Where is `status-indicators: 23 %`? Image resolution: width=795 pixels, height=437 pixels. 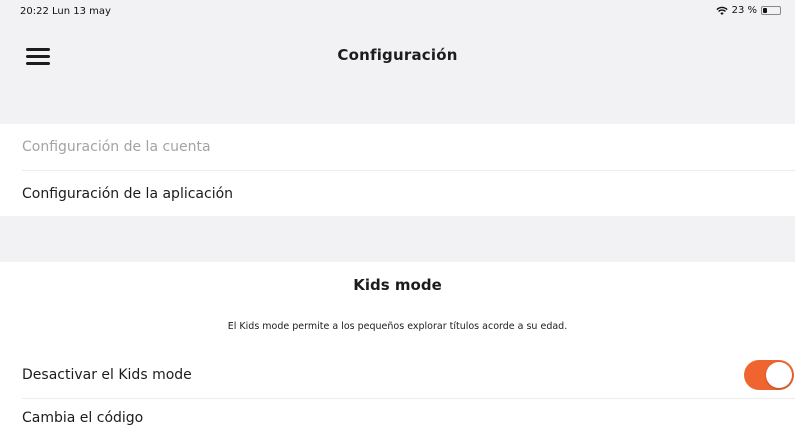 status-indicators: 23 % is located at coordinates (748, 10).